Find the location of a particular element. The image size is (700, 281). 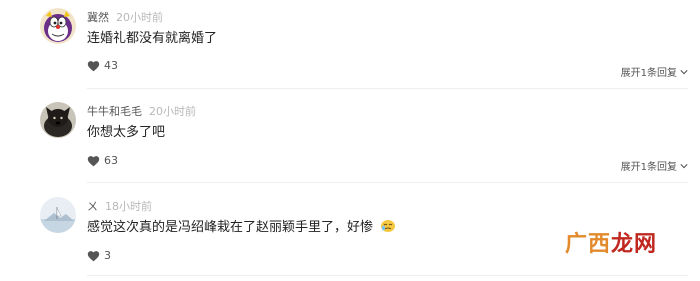

like-button: 3 is located at coordinates (99, 255).